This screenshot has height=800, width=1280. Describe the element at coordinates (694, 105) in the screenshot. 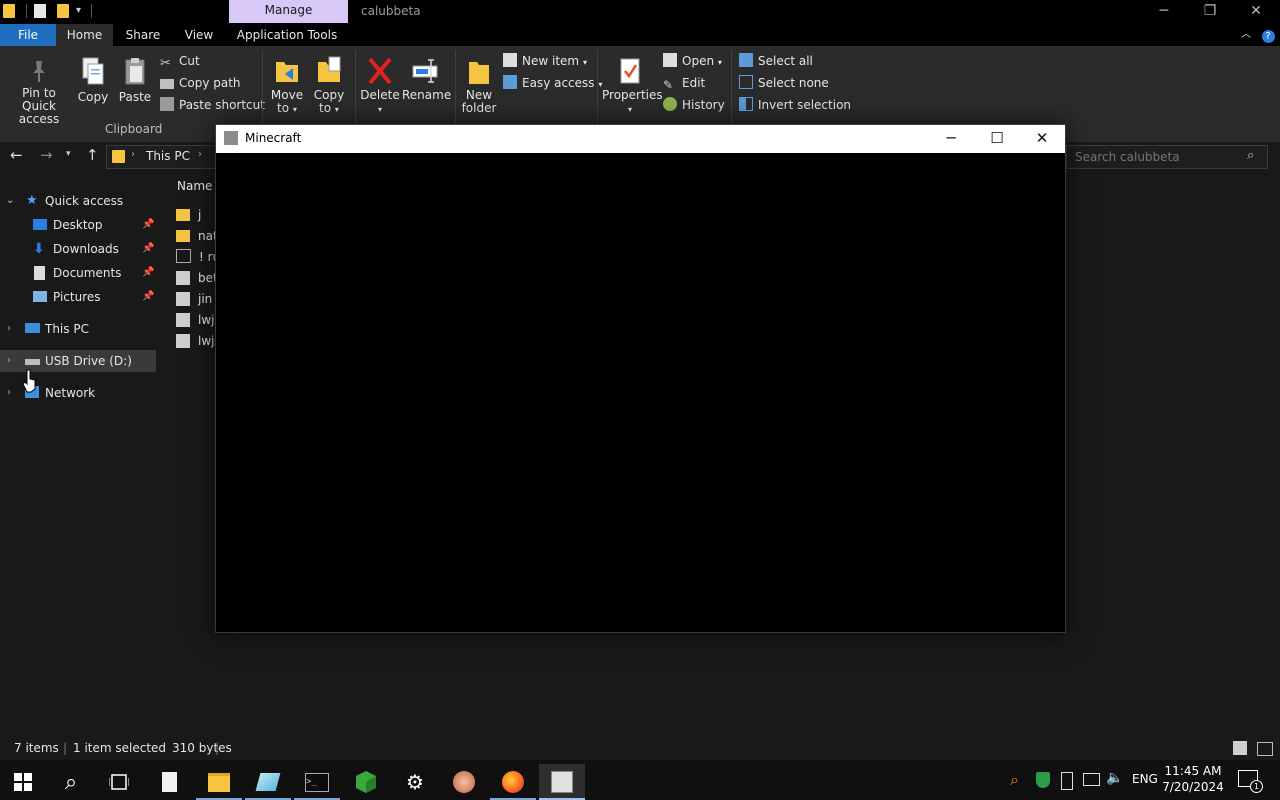

I see `history-button: History` at that location.